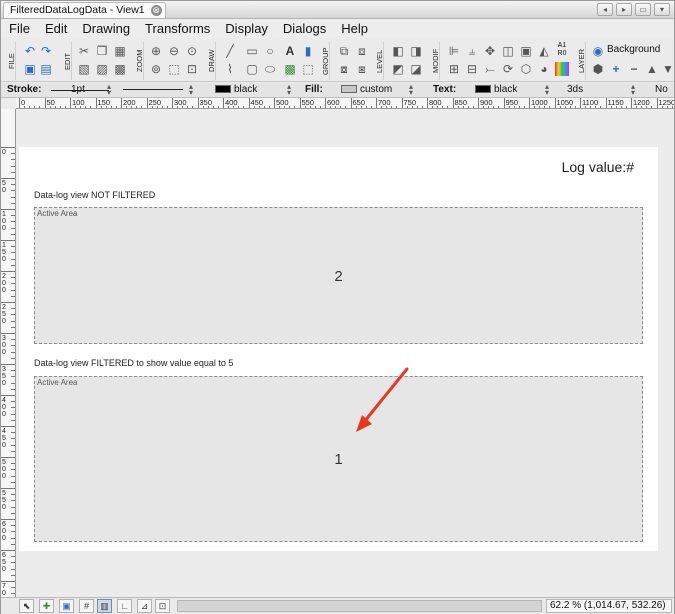 The height and width of the screenshot is (614, 675). What do you see at coordinates (362, 51) in the screenshot?
I see `ungroup-icon: ⧈` at bounding box center [362, 51].